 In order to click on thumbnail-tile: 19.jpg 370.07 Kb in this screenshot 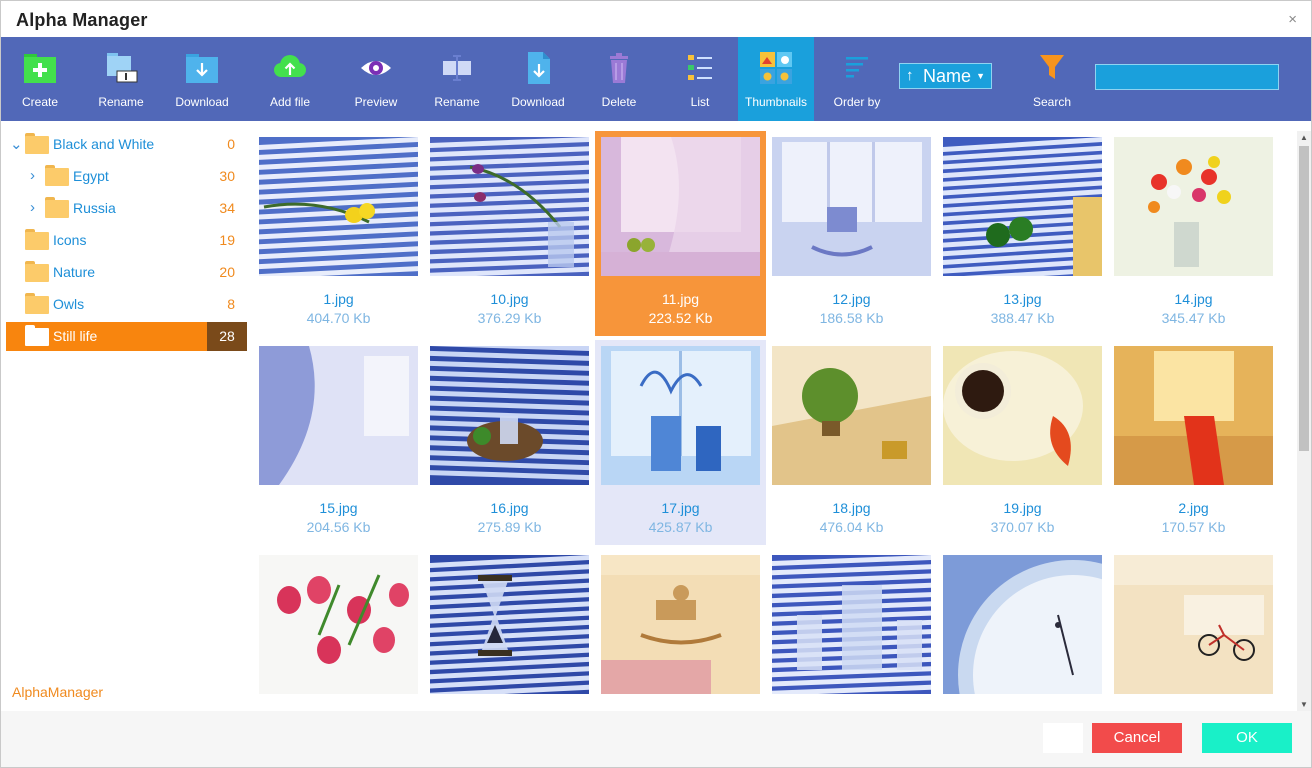, I will do `click(1022, 442)`.